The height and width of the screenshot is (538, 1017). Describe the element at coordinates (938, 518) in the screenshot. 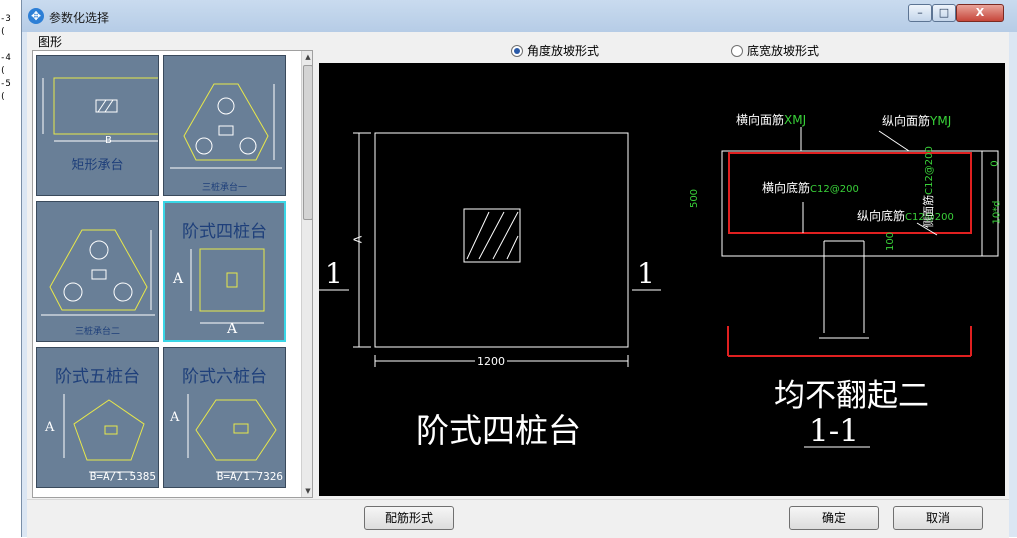

I see `cancel-button: 取消` at that location.